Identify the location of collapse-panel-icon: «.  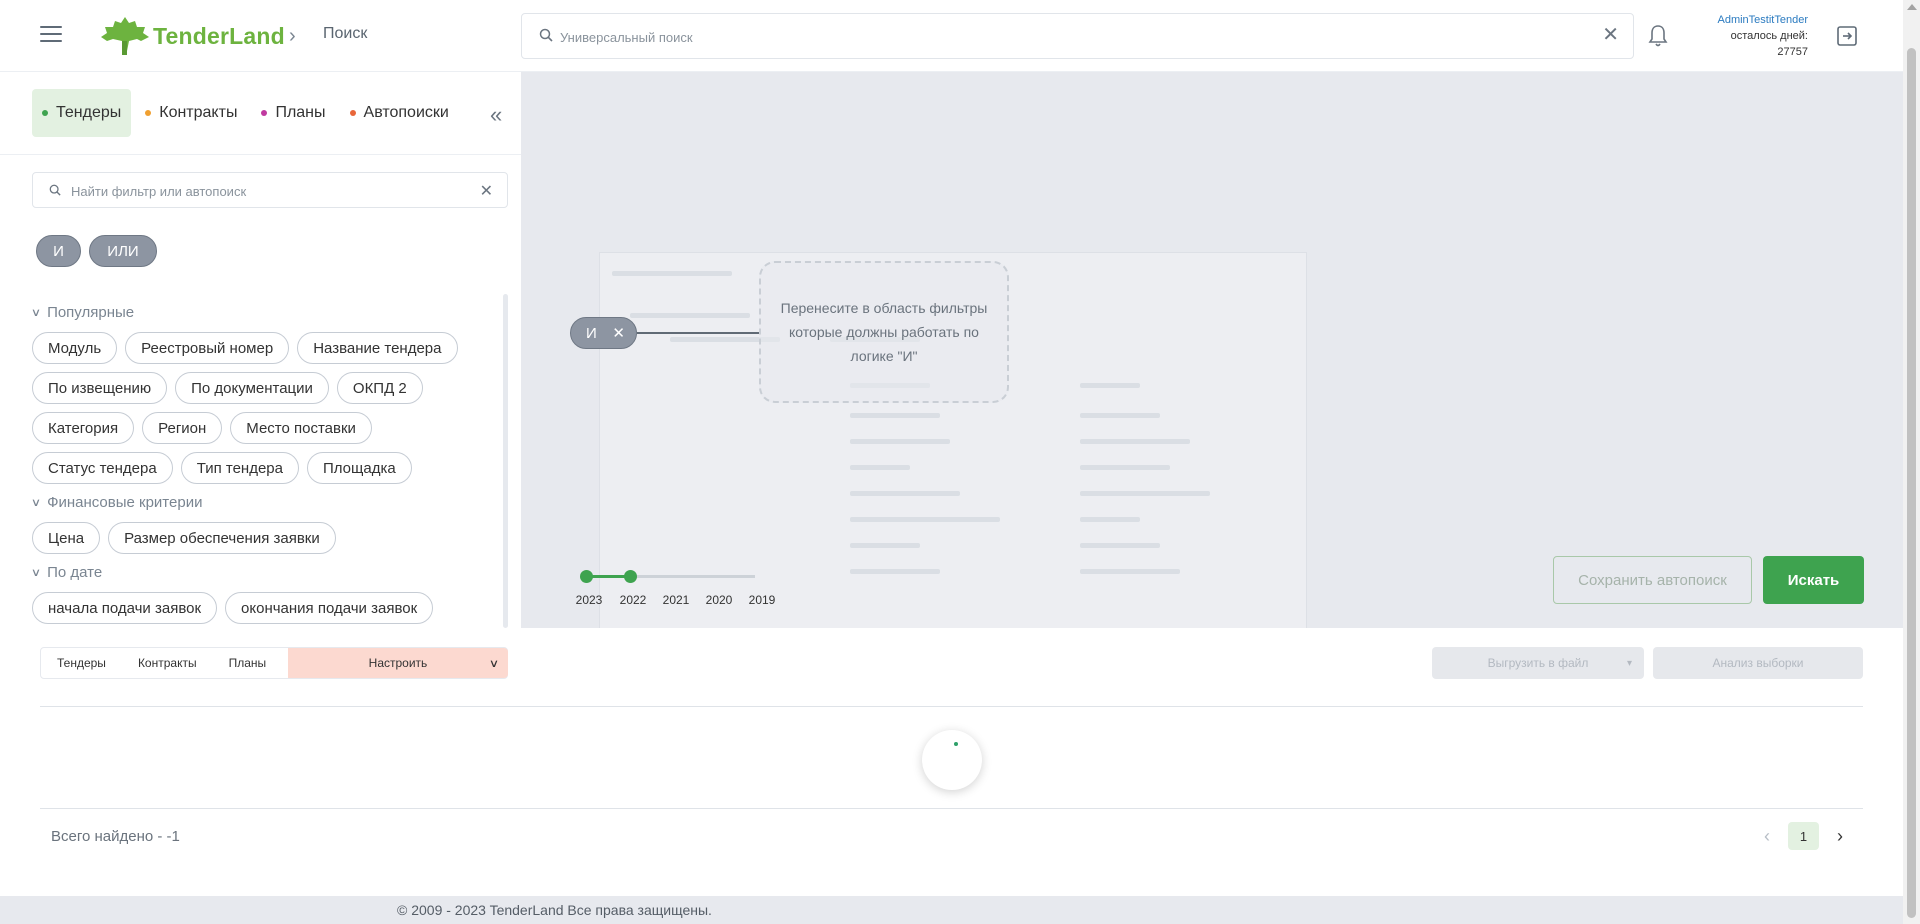
(496, 115).